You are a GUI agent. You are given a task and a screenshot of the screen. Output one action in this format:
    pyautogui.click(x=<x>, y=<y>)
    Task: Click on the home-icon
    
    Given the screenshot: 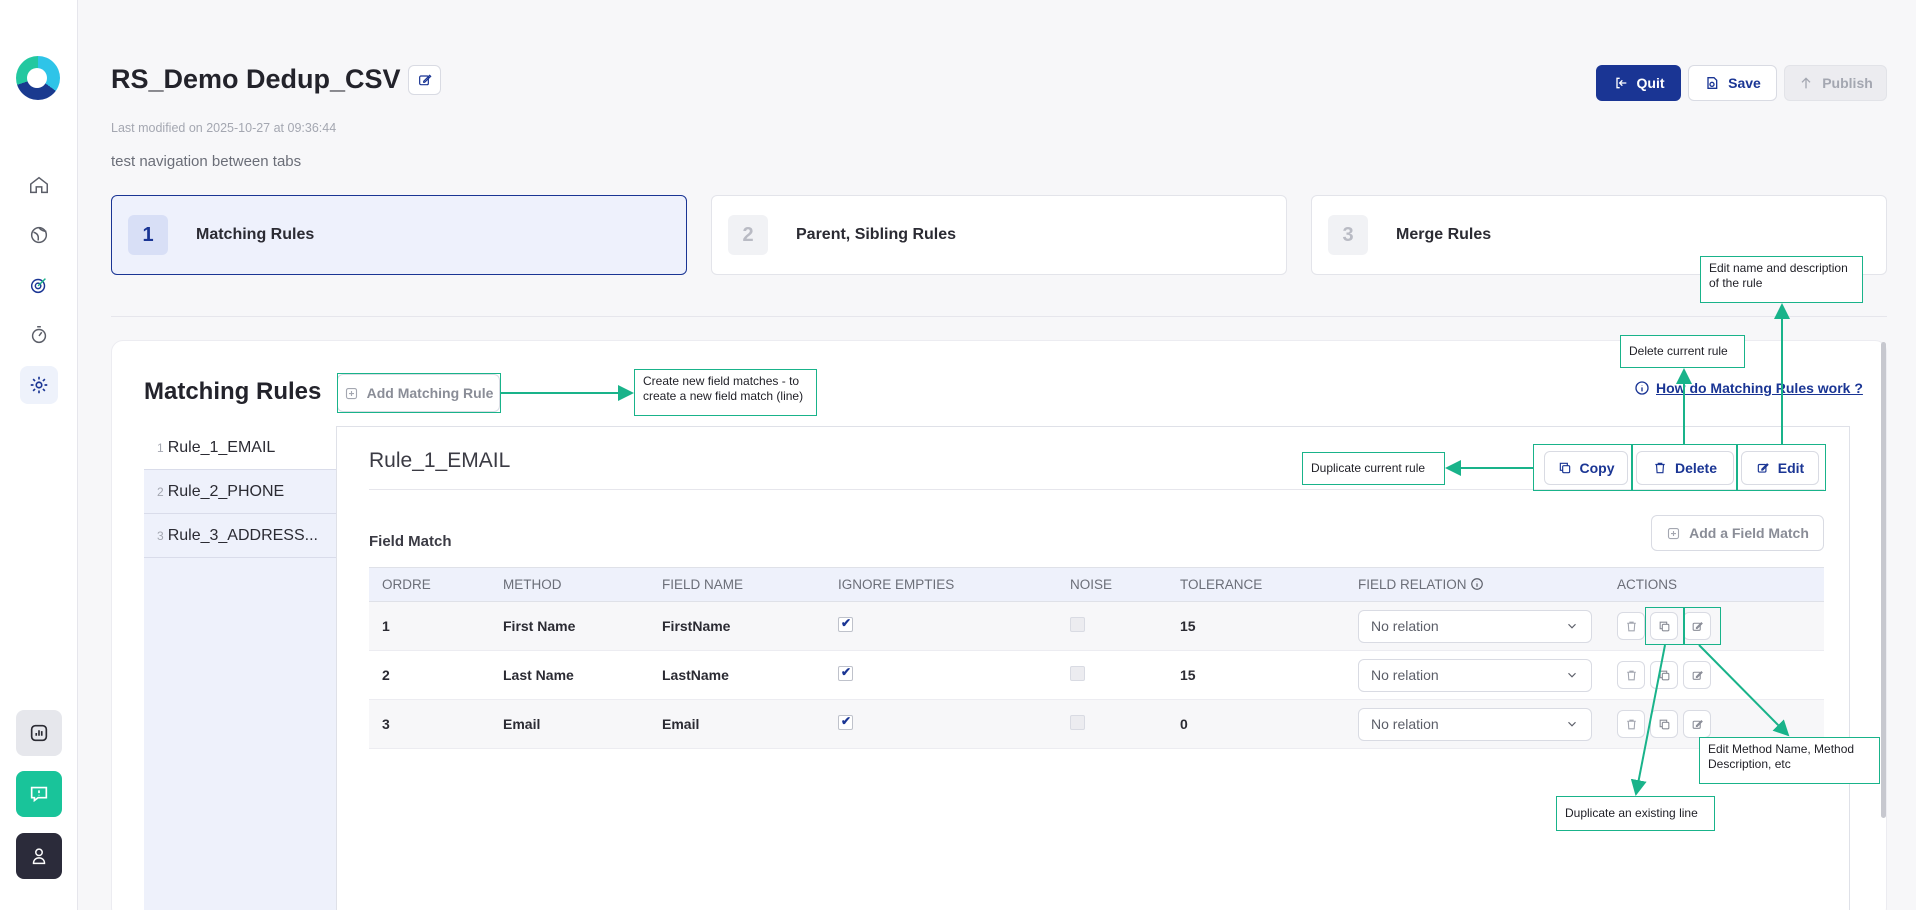 What is the action you would take?
    pyautogui.click(x=39, y=185)
    